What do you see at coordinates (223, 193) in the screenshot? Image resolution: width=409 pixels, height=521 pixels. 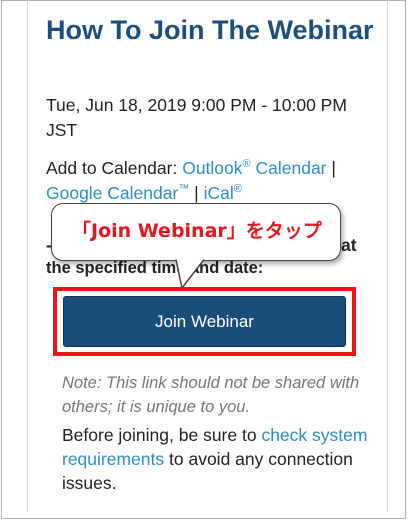 I see `ical-link: iCal®` at bounding box center [223, 193].